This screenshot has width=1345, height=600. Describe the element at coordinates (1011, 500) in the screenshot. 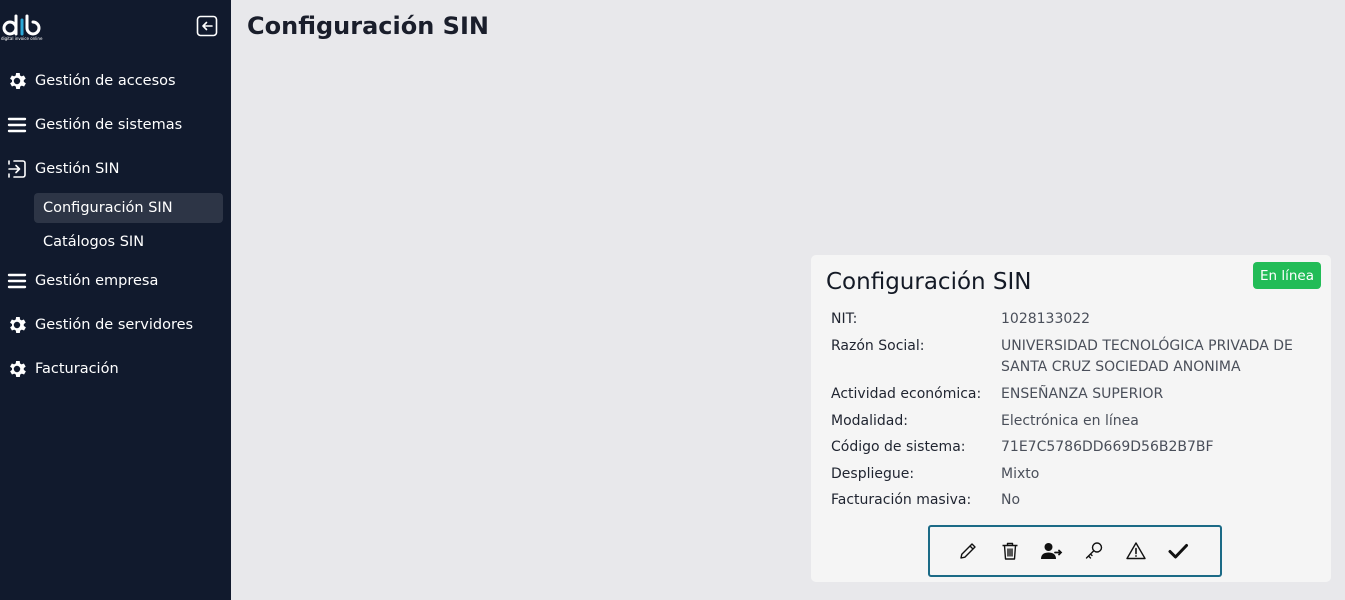

I see `field-value: No` at that location.